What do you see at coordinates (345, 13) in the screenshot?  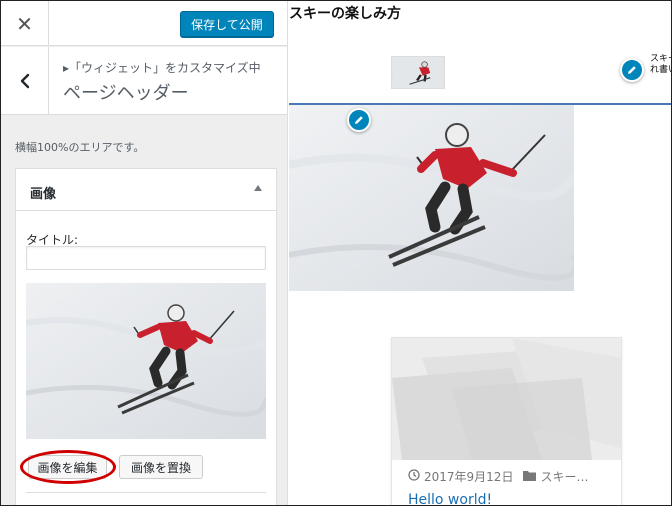 I see `site-title: スキーの楽しみ方` at bounding box center [345, 13].